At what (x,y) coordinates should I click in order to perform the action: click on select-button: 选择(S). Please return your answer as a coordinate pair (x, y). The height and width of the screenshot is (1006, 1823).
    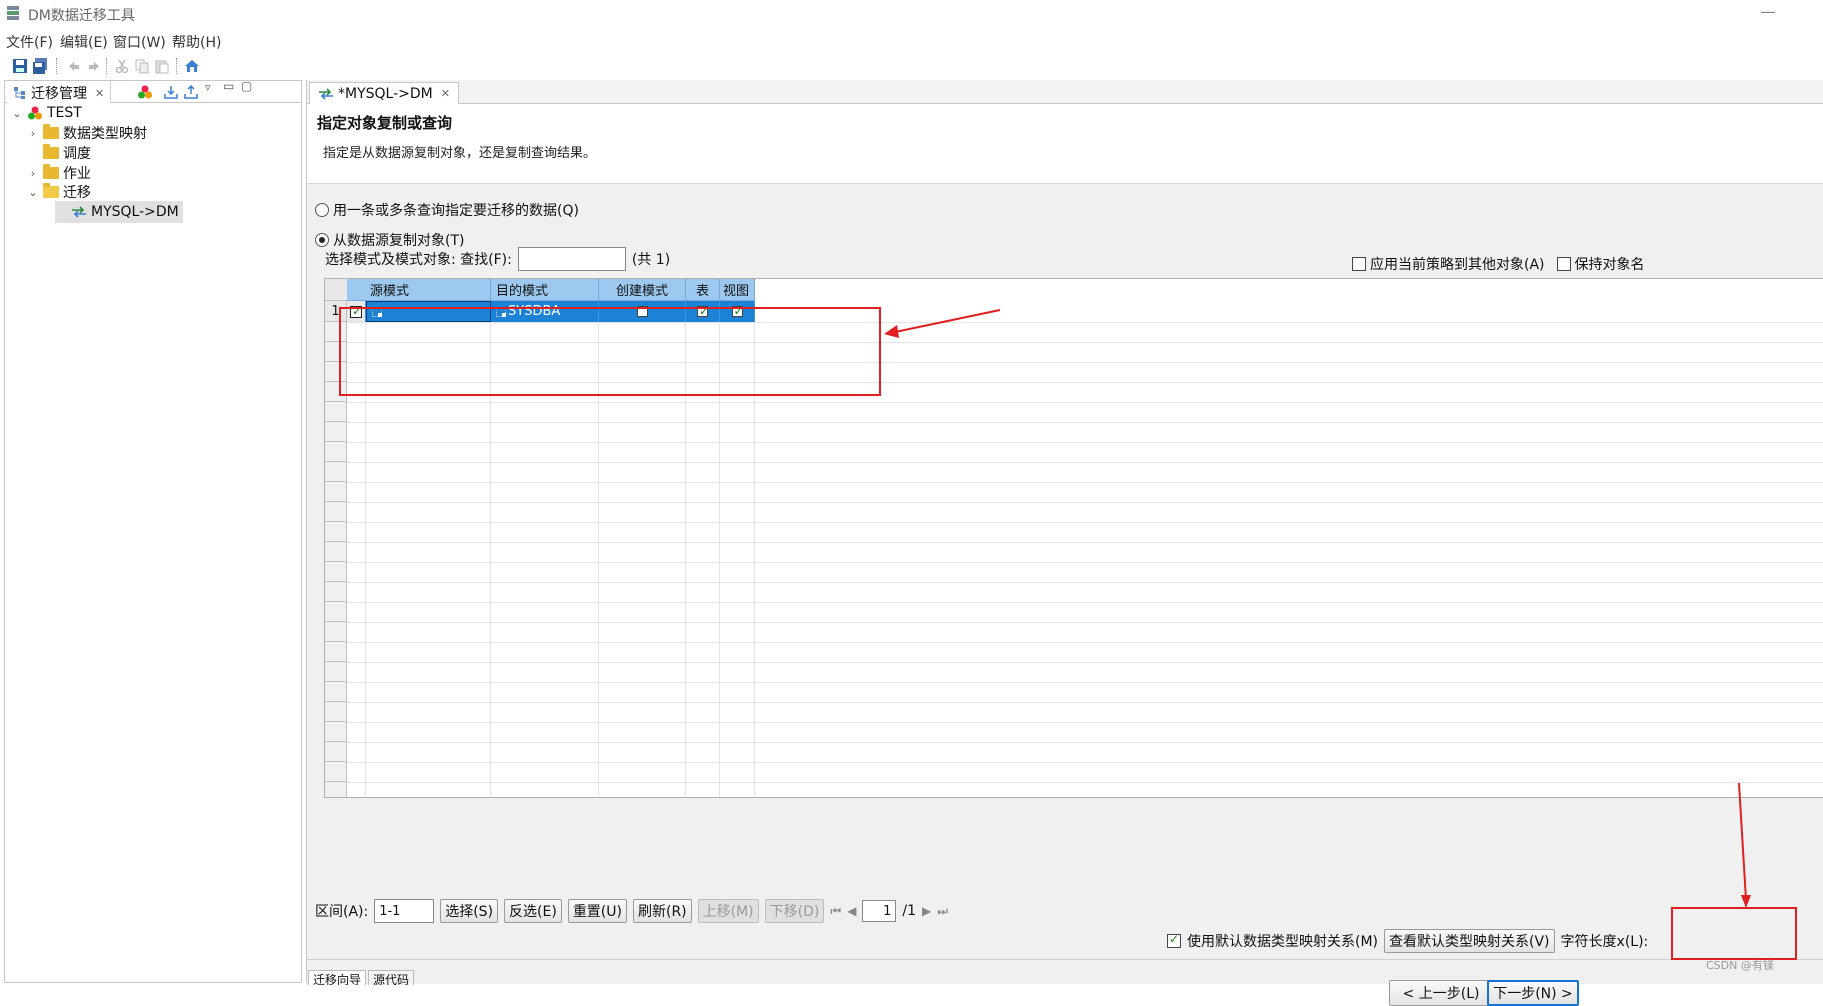
    Looking at the image, I should click on (469, 911).